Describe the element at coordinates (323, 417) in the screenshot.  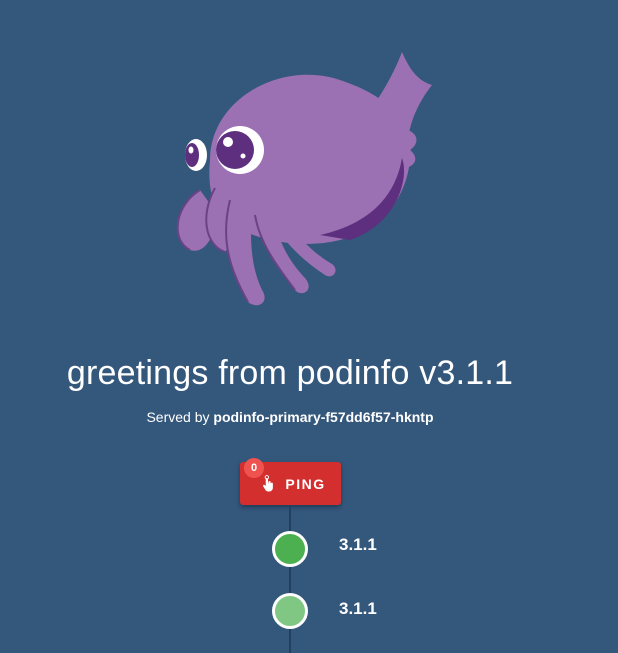
I see `hostname: podinfo-primary-f57dd6f57-hkntp` at that location.